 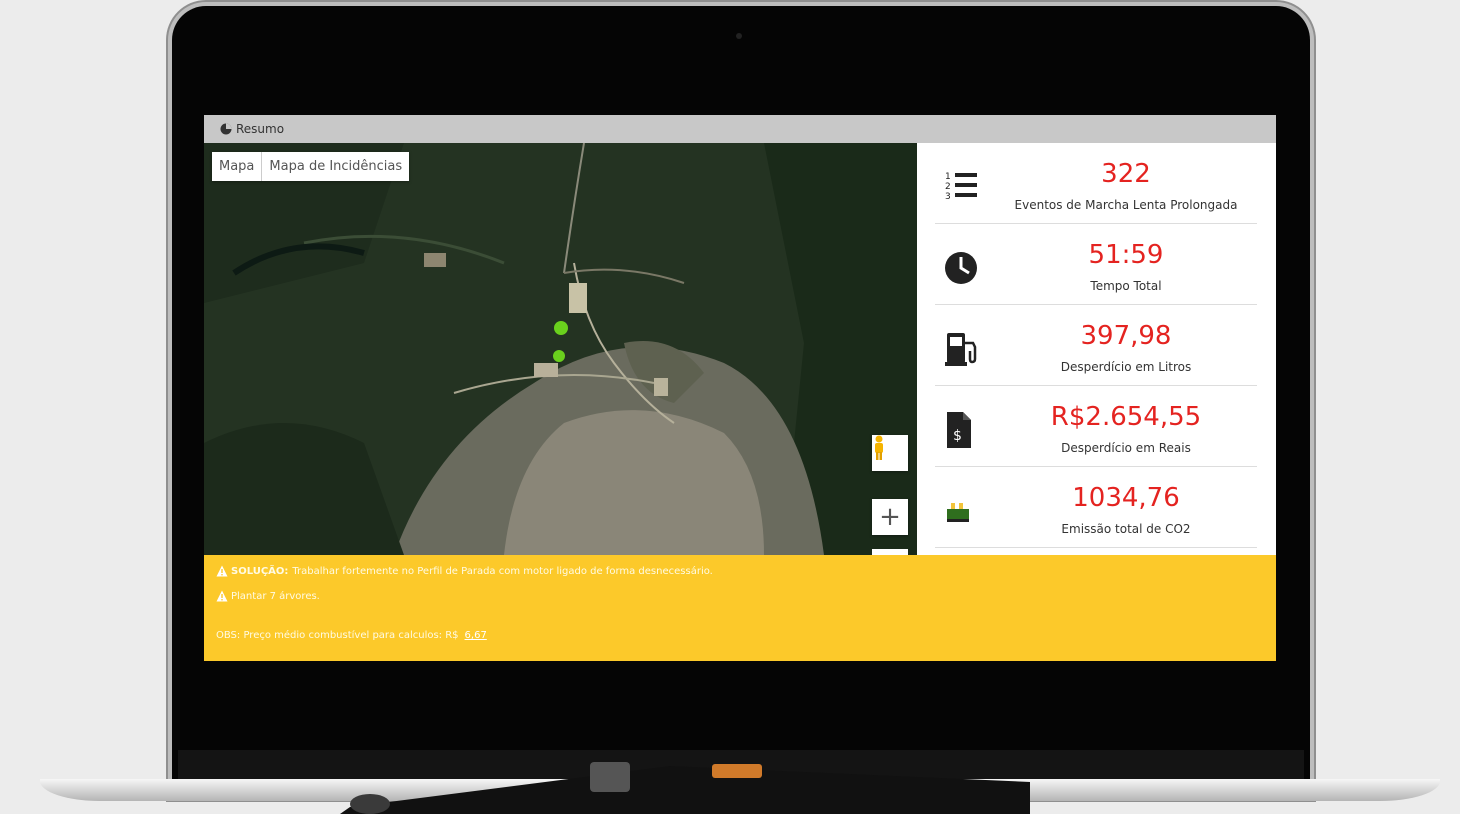 I want to click on summary-header: Resumo, so click(x=740, y=129).